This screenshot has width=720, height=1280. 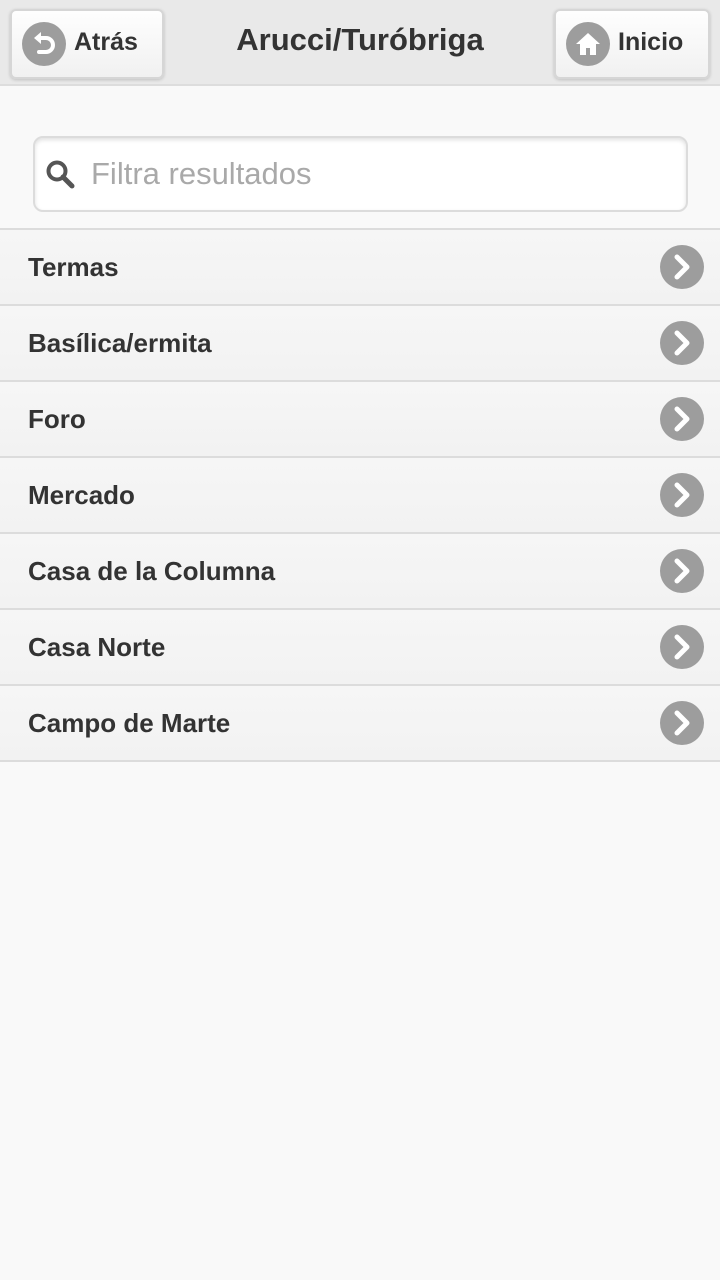 I want to click on search-field, so click(x=360, y=174).